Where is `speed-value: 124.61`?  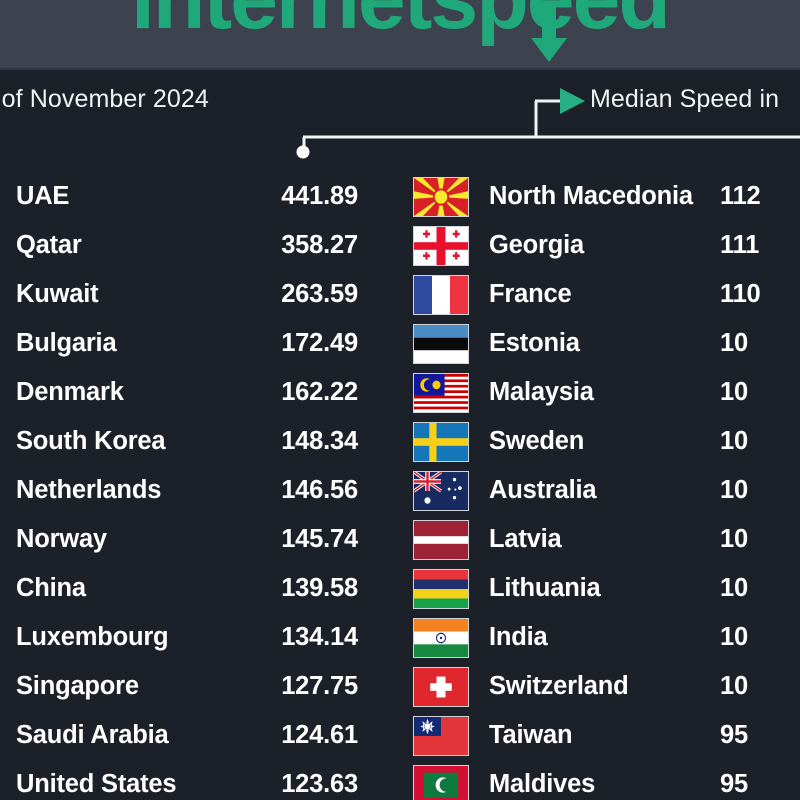 speed-value: 124.61 is located at coordinates (319, 735).